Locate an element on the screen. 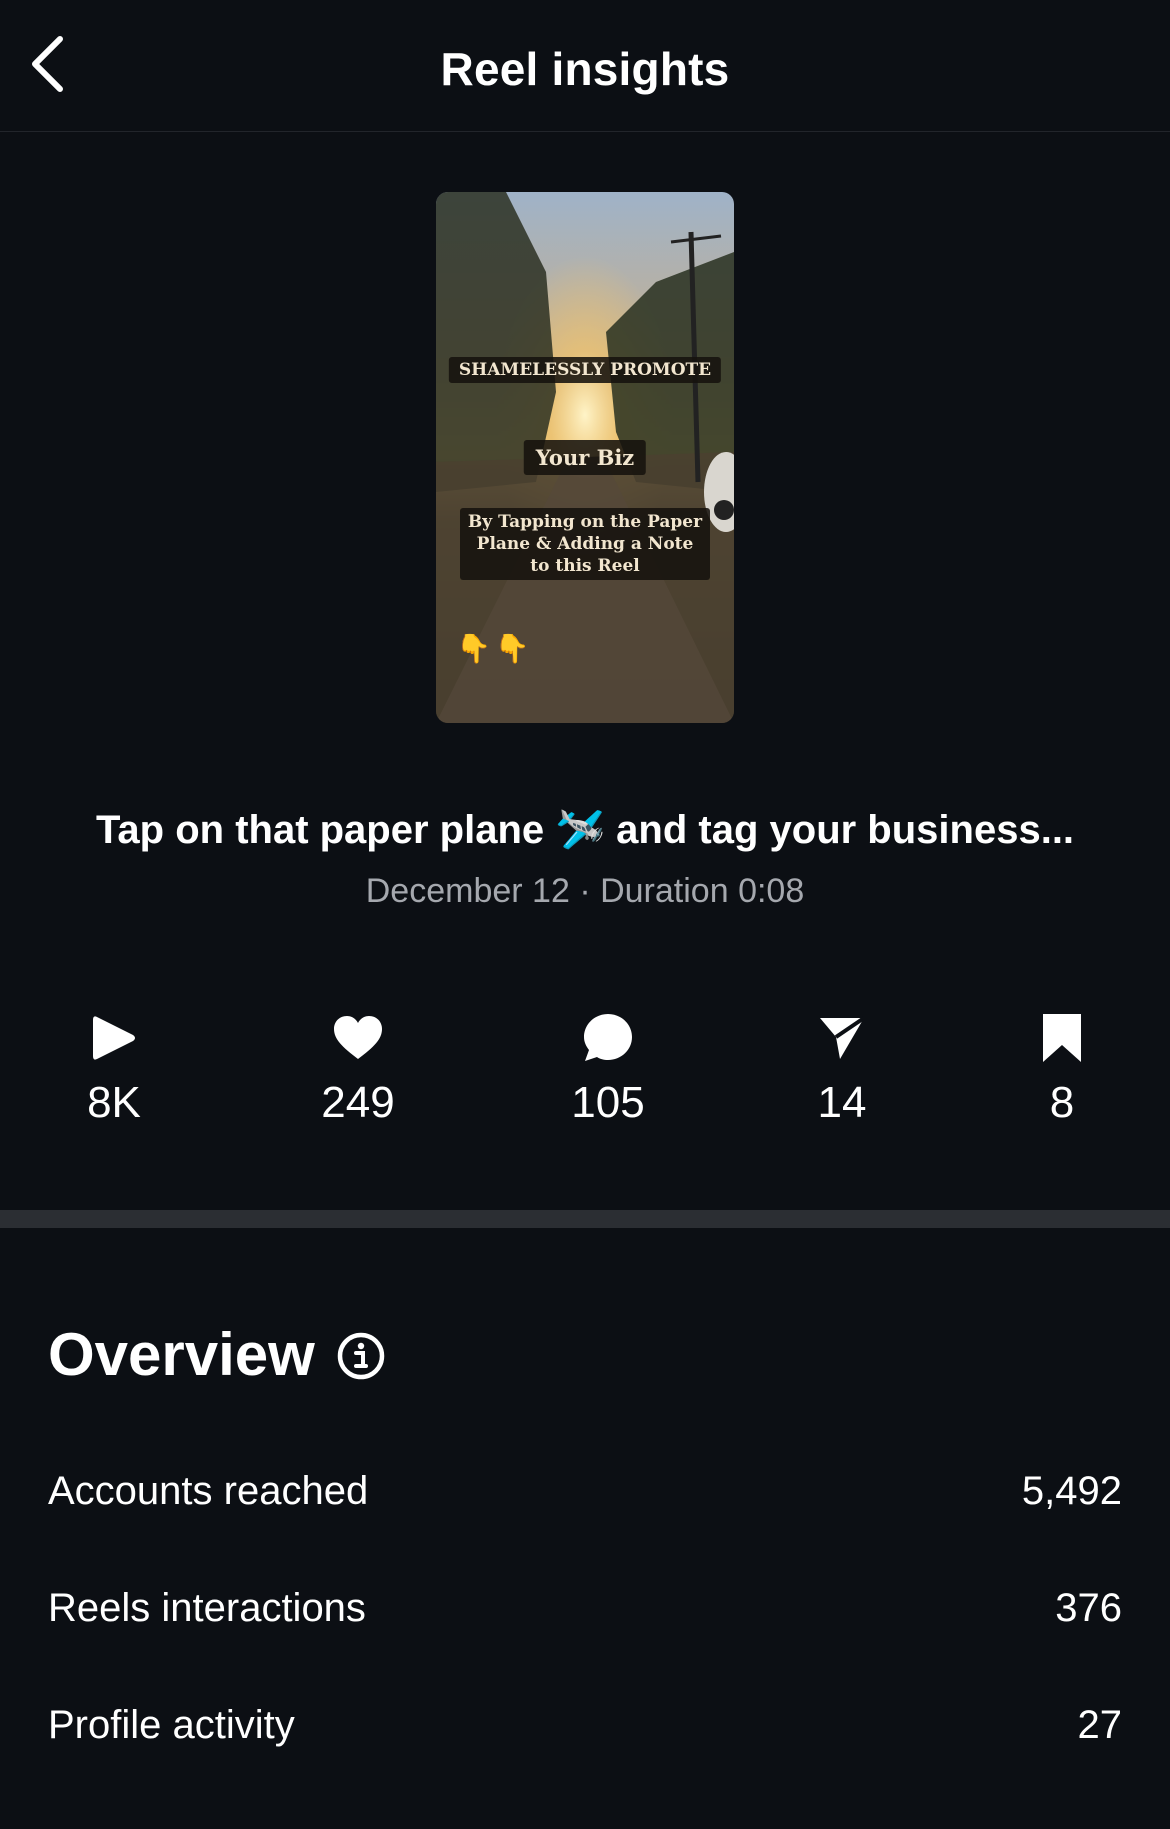  plays-stat: 8K is located at coordinates (114, 1069).